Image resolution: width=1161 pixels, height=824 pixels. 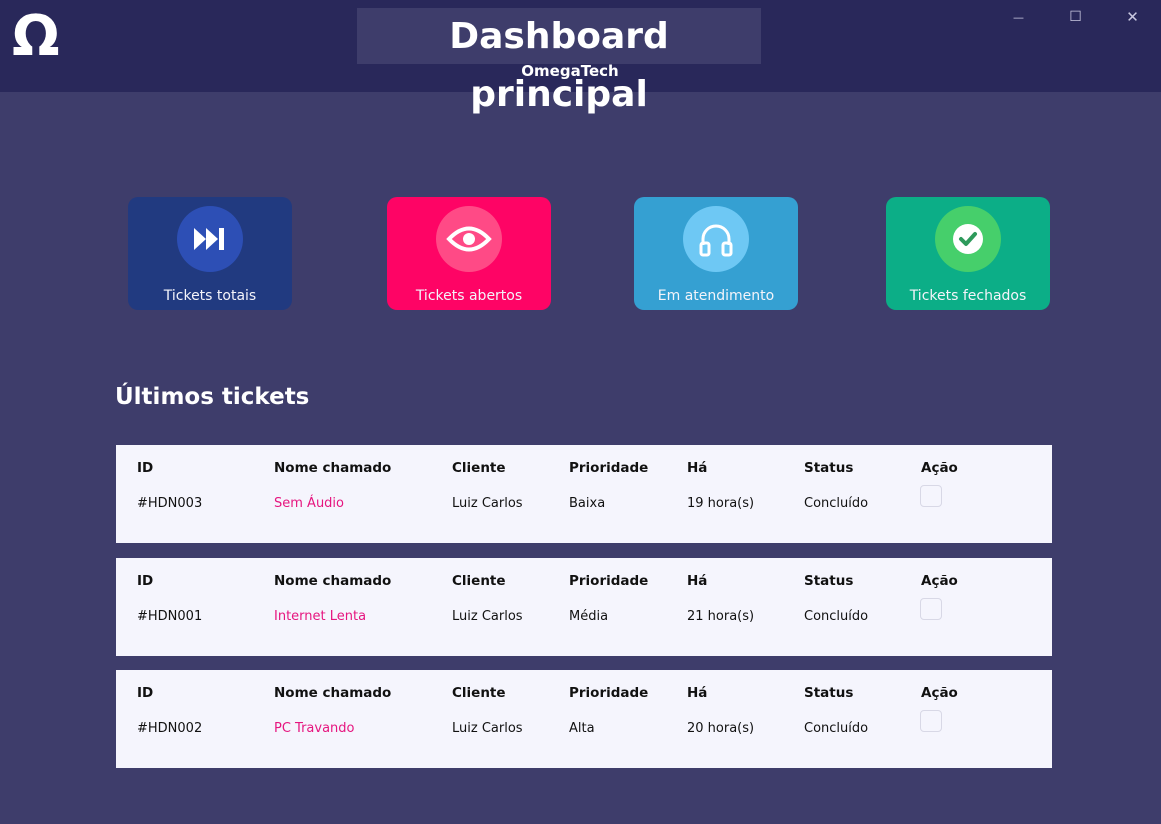 What do you see at coordinates (587, 503) in the screenshot?
I see `ticket-priority: Baixa` at bounding box center [587, 503].